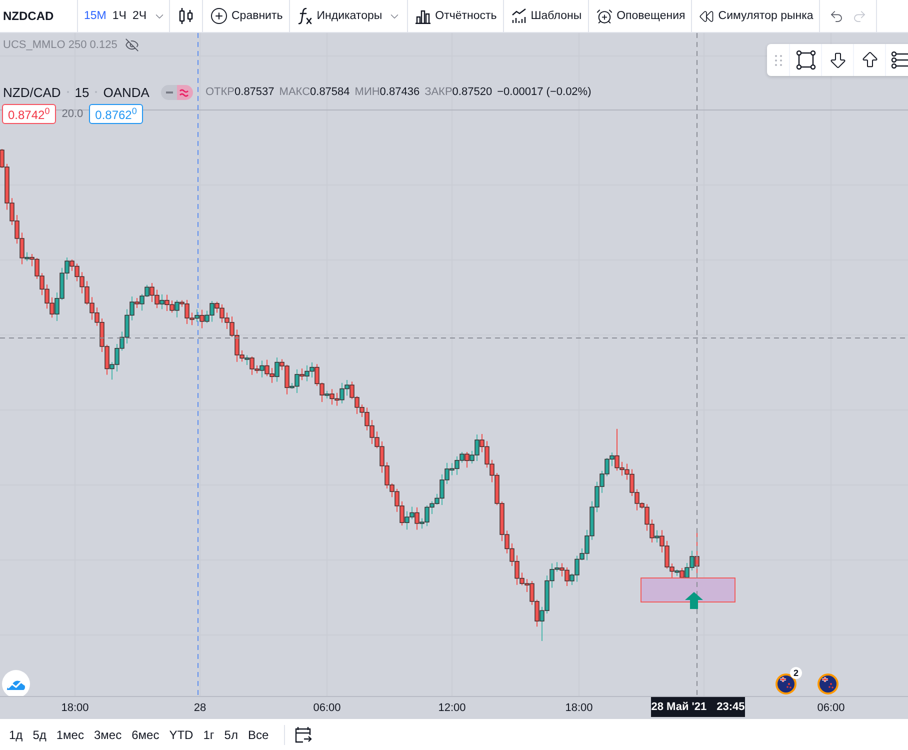 This screenshot has height=750, width=908. Describe the element at coordinates (220, 92) in the screenshot. I see `ohlc-label: ОТКР` at that location.